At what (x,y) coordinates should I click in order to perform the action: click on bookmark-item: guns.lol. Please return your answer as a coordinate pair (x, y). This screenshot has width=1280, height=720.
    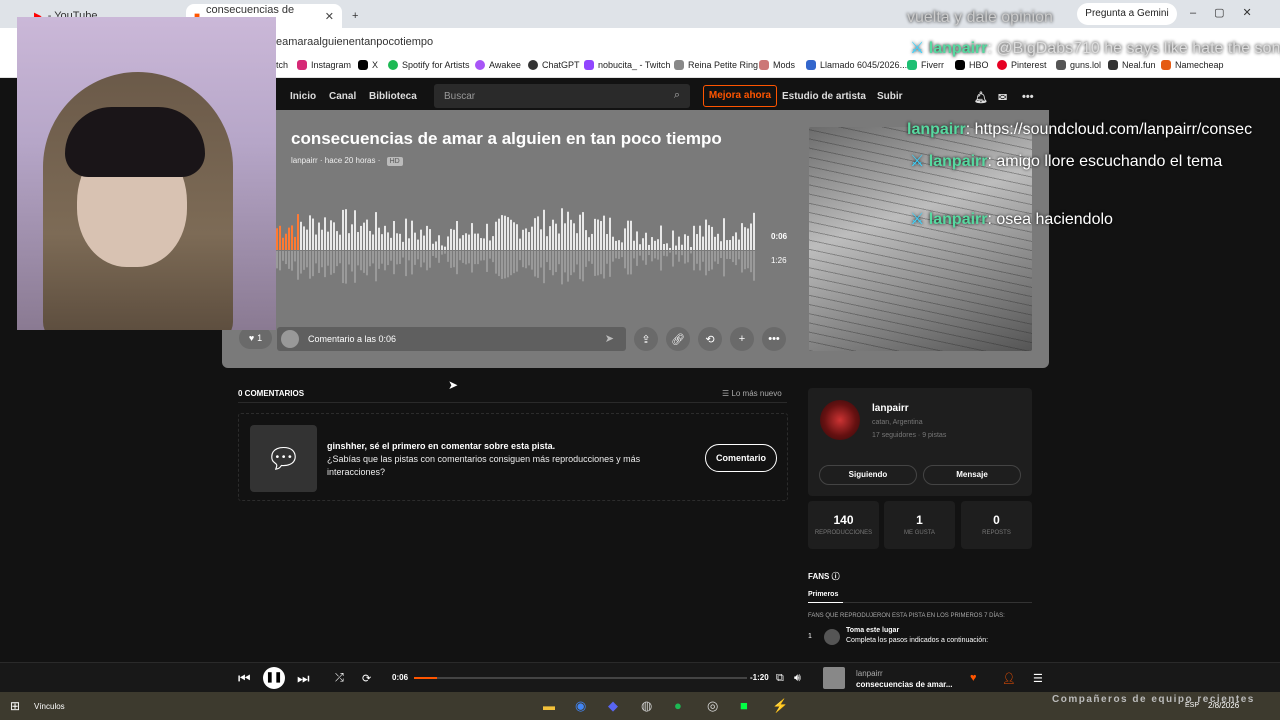
    Looking at the image, I should click on (1078, 65).